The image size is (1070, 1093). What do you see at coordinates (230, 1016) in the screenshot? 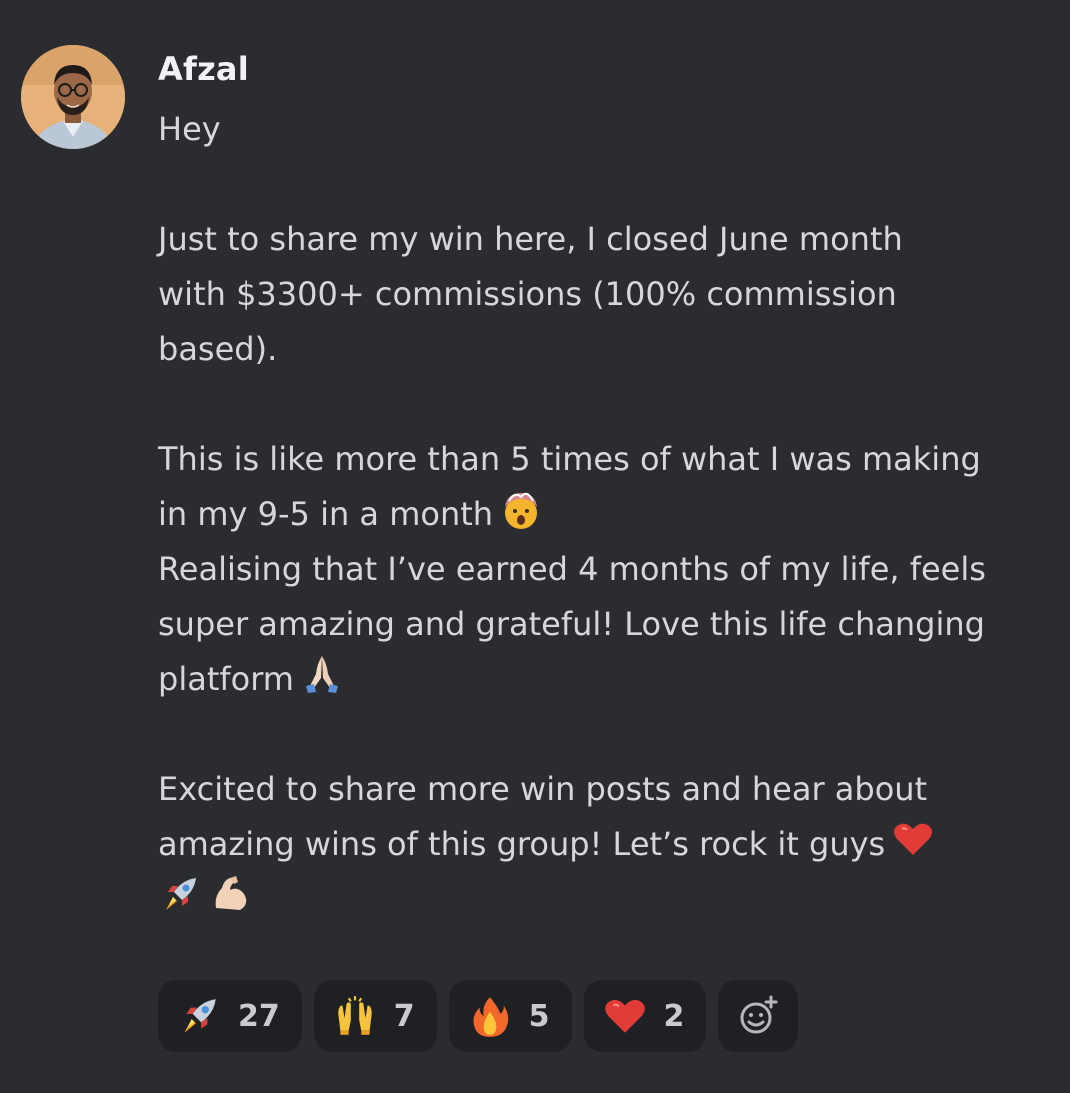
I see `reaction-rocket: 27` at bounding box center [230, 1016].